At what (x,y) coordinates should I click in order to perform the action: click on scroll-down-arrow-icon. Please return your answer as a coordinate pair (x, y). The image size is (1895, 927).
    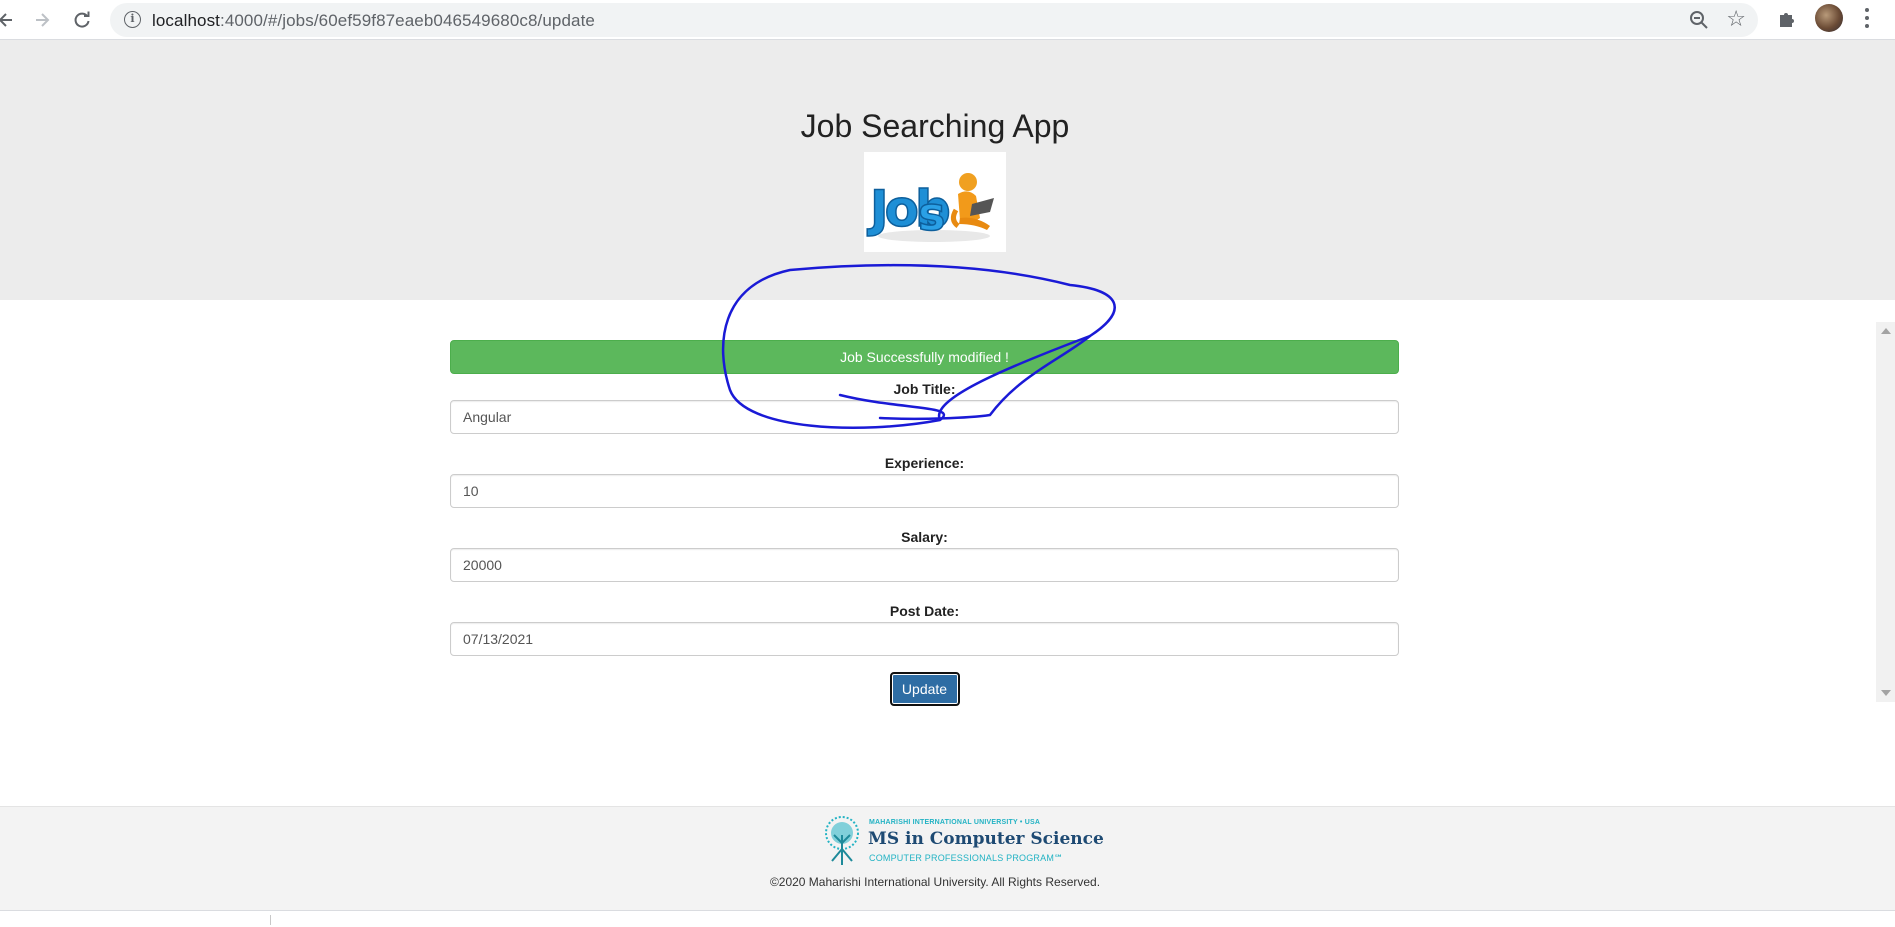
    Looking at the image, I should click on (1886, 693).